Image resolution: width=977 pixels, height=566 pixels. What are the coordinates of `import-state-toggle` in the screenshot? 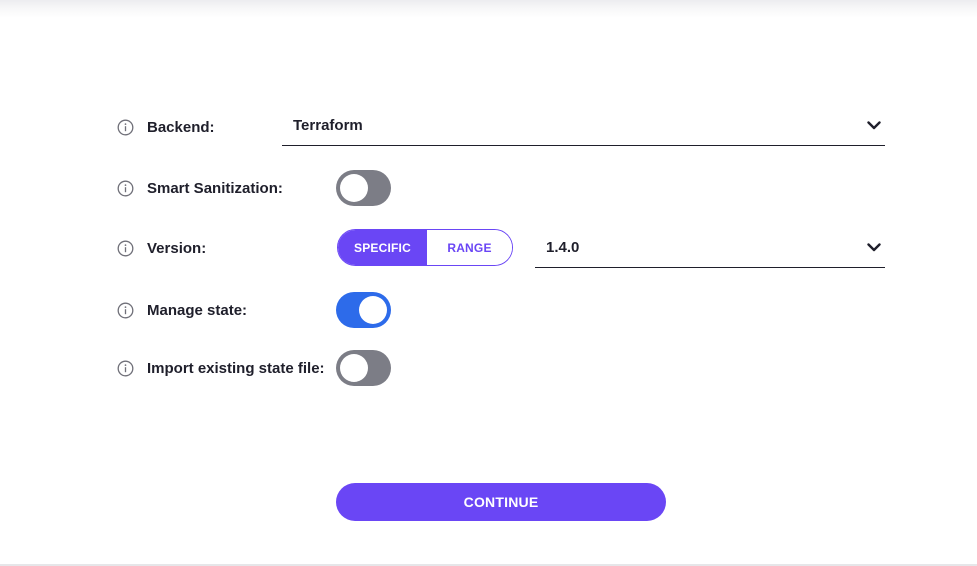 It's located at (363, 368).